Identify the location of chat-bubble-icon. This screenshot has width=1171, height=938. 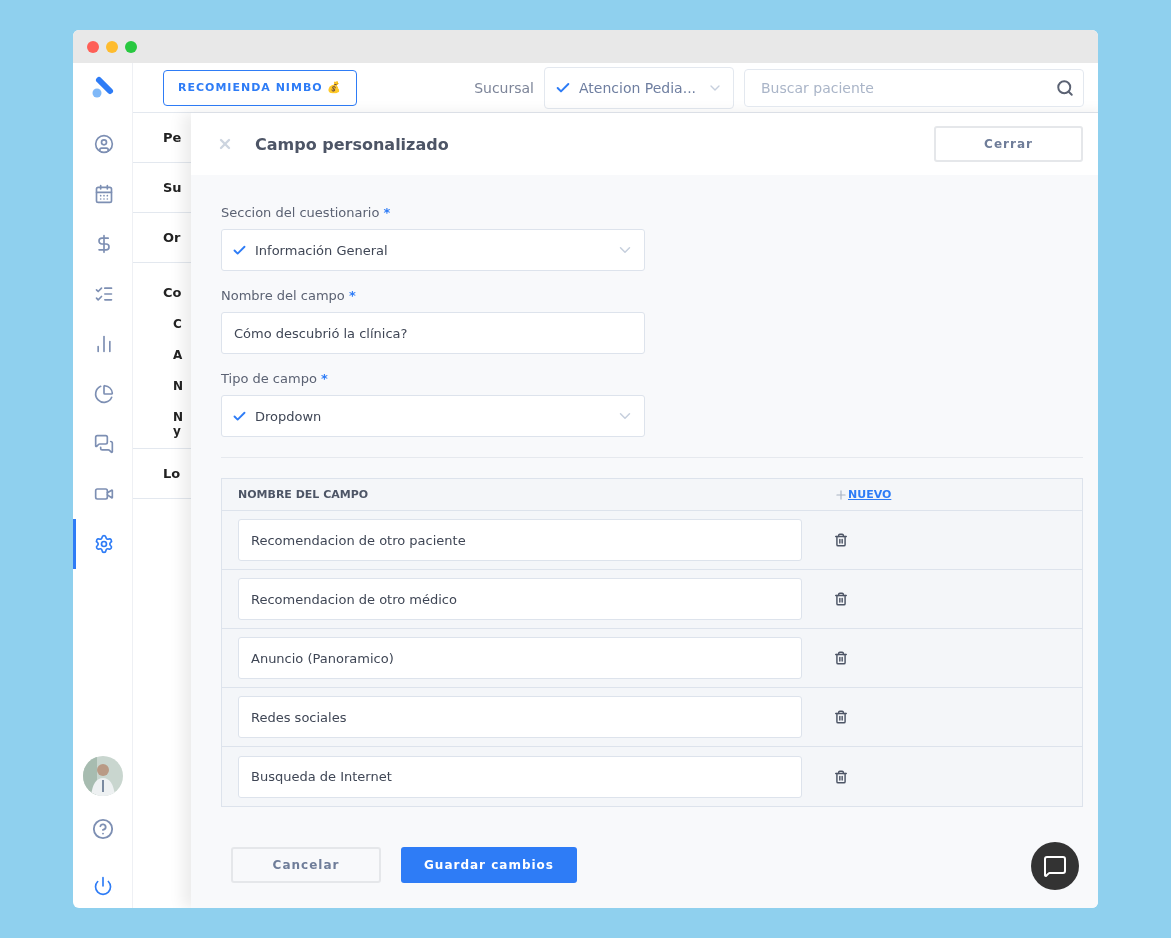
(1055, 866).